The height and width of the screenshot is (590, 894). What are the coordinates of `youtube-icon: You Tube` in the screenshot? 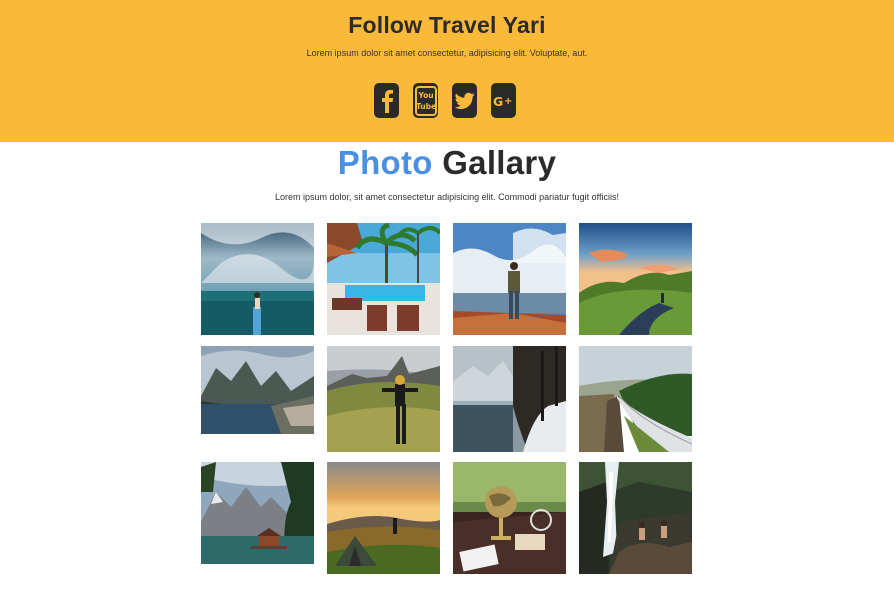 It's located at (425, 100).